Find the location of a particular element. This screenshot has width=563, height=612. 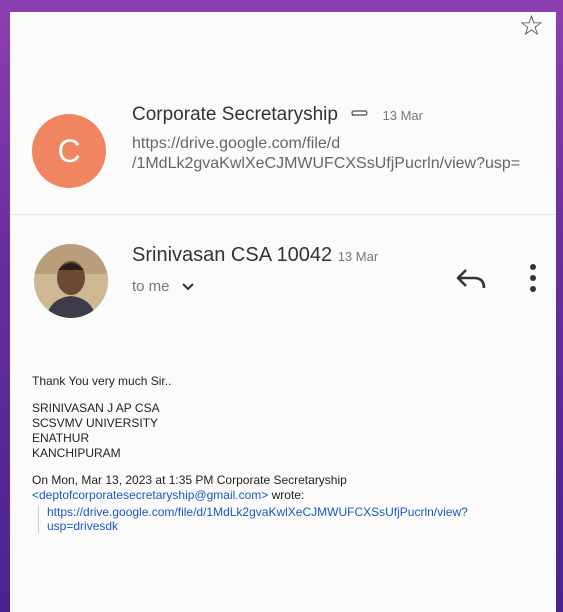

signature-line: SCSVMV UNIVERSITY is located at coordinates (95, 423).